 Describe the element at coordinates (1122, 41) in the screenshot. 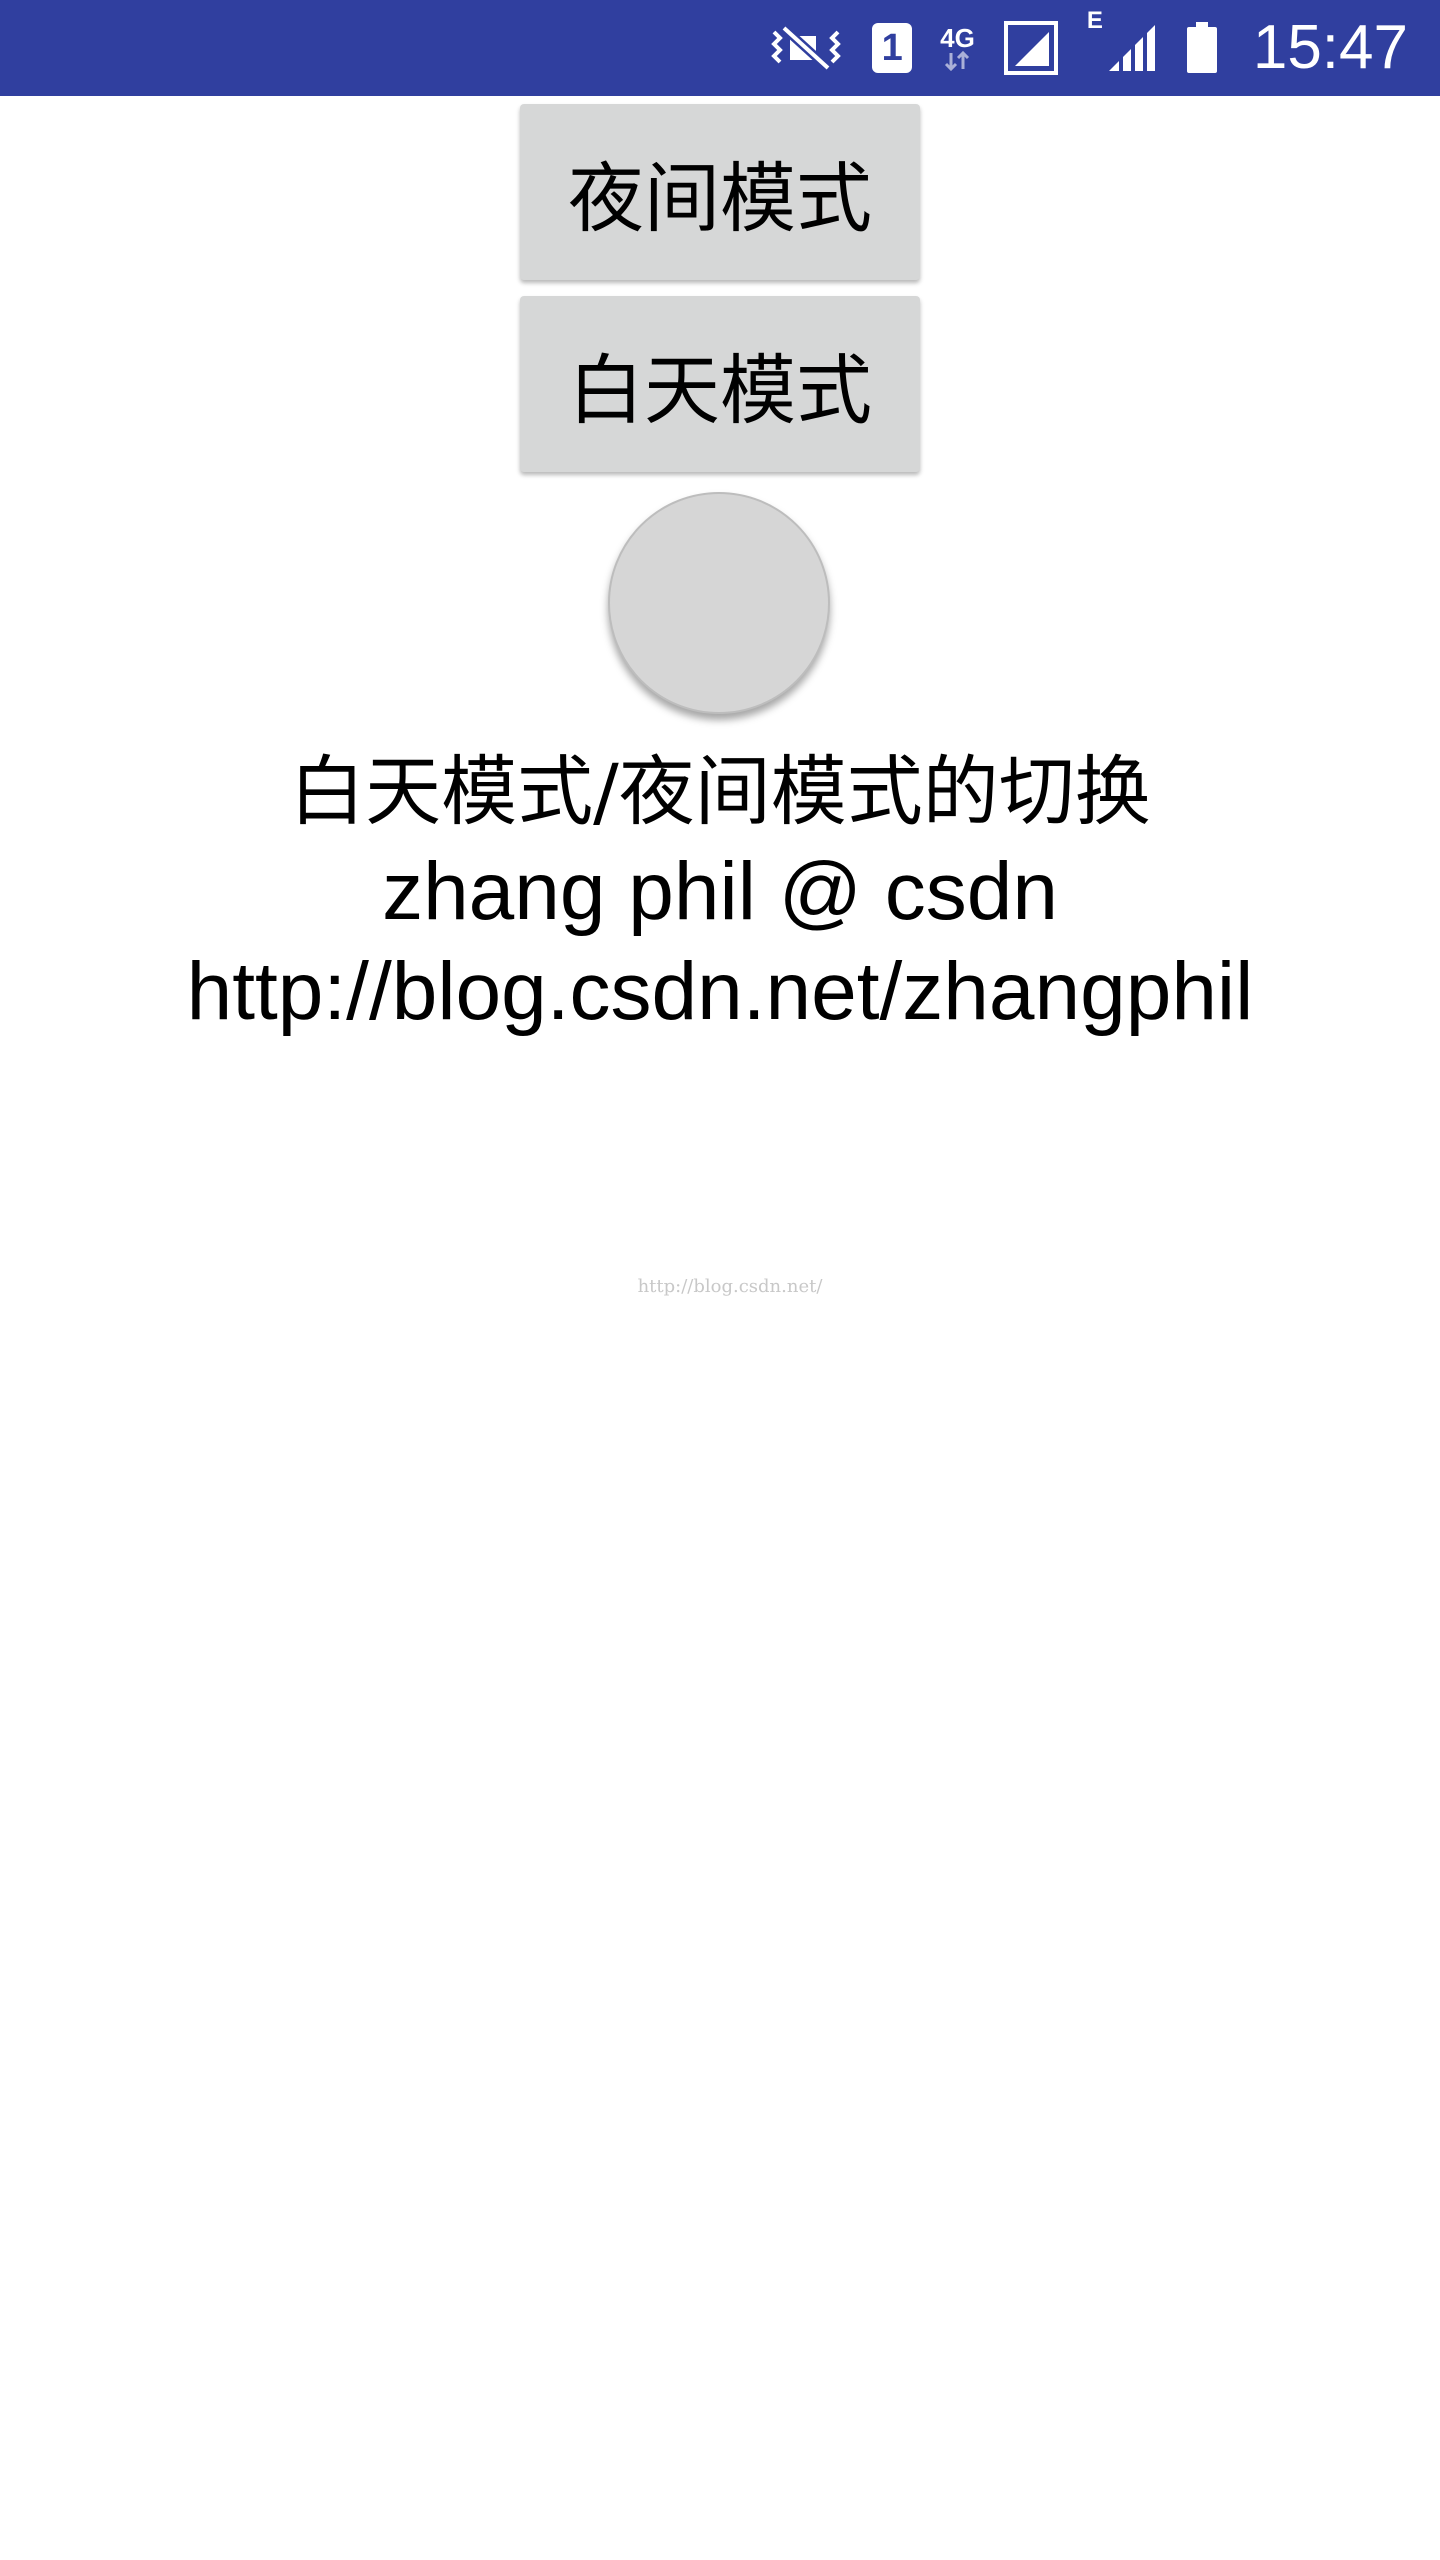

I see `edge-signal-icon: E` at that location.